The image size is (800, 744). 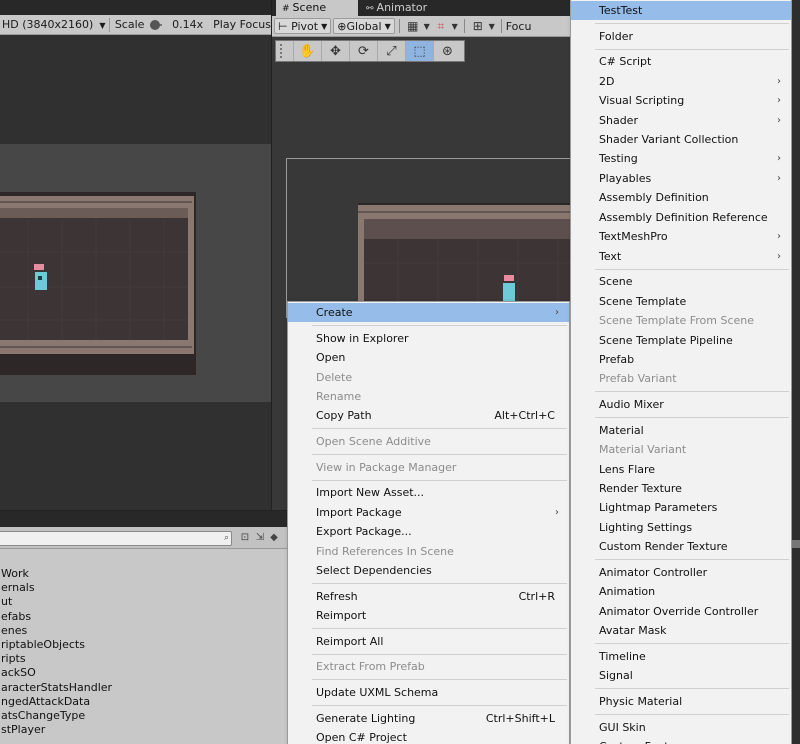 I want to click on create-item-avatar-mask: Avatar Mask, so click(x=681, y=630).